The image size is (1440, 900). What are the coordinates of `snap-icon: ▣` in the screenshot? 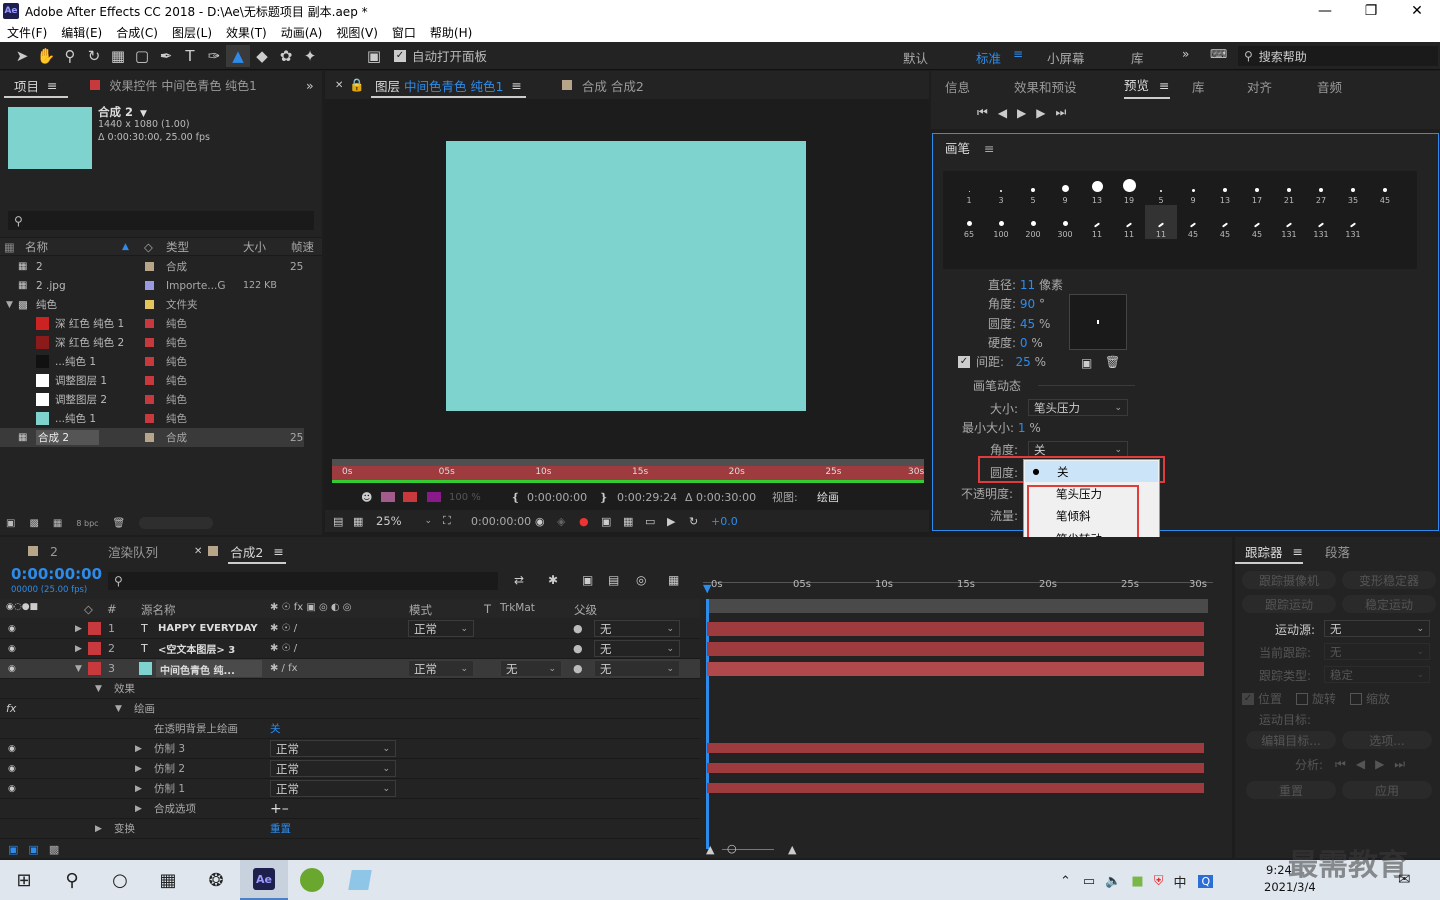 It's located at (374, 56).